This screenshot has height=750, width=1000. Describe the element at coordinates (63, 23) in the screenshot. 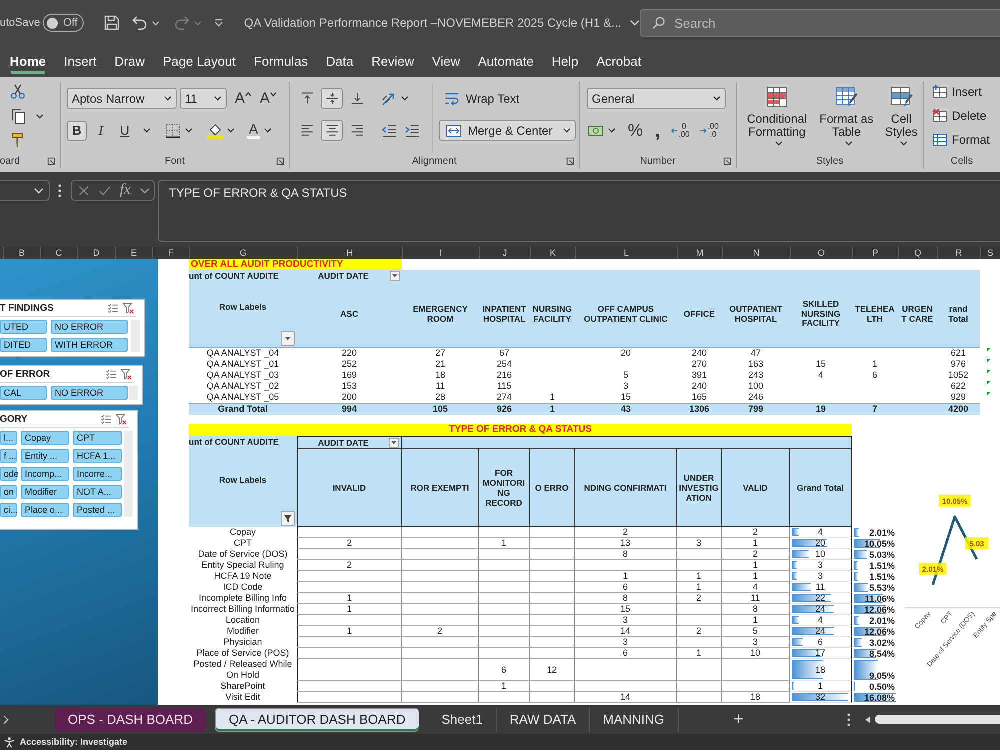

I see `autosave-toggle: Off` at that location.